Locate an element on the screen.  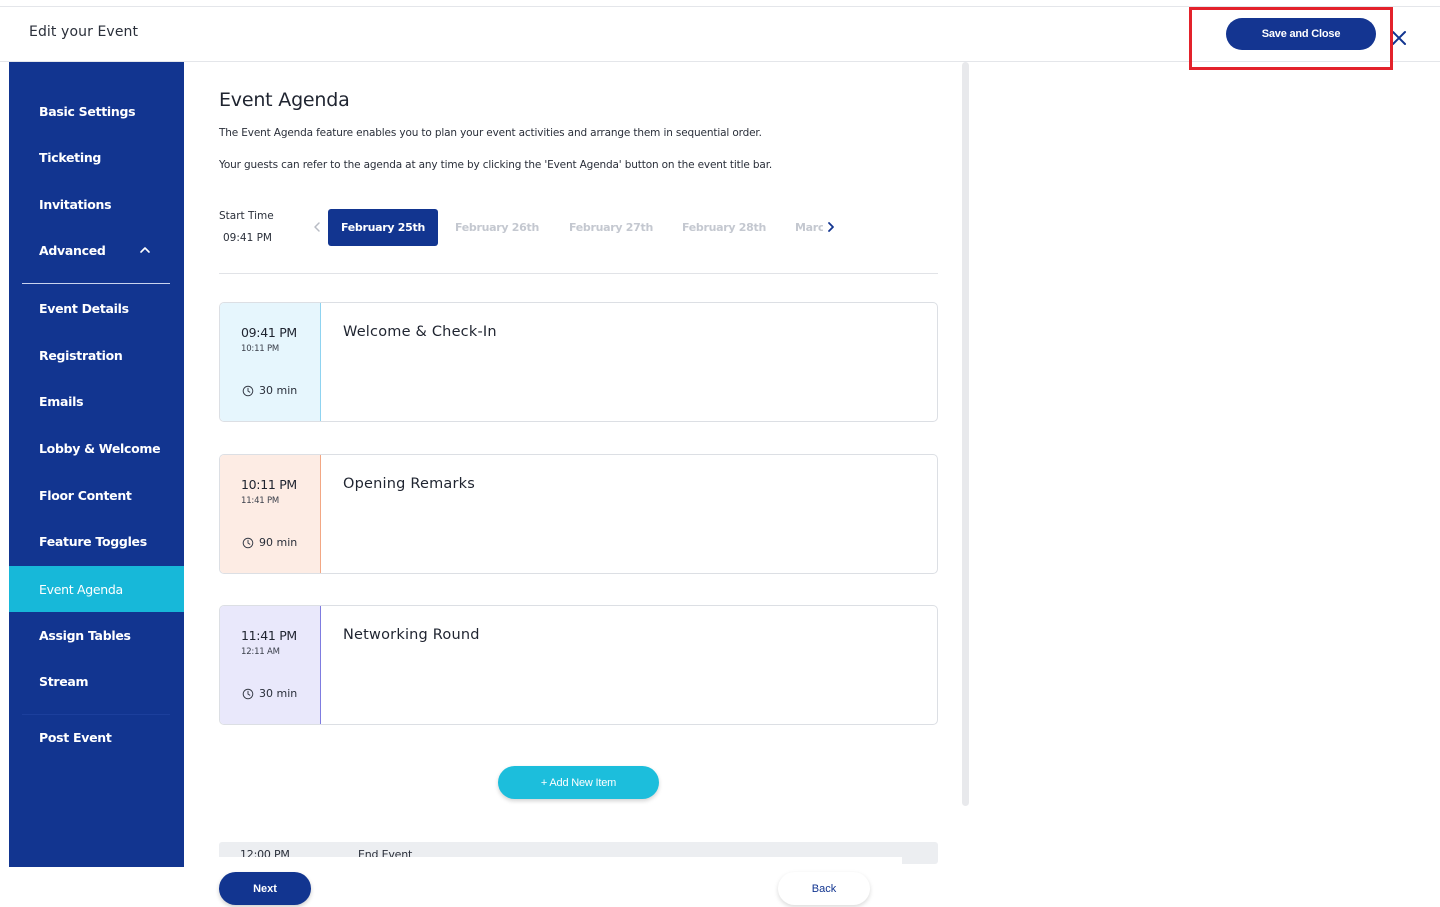
date-tab-feb-27: February 27th is located at coordinates (611, 227).